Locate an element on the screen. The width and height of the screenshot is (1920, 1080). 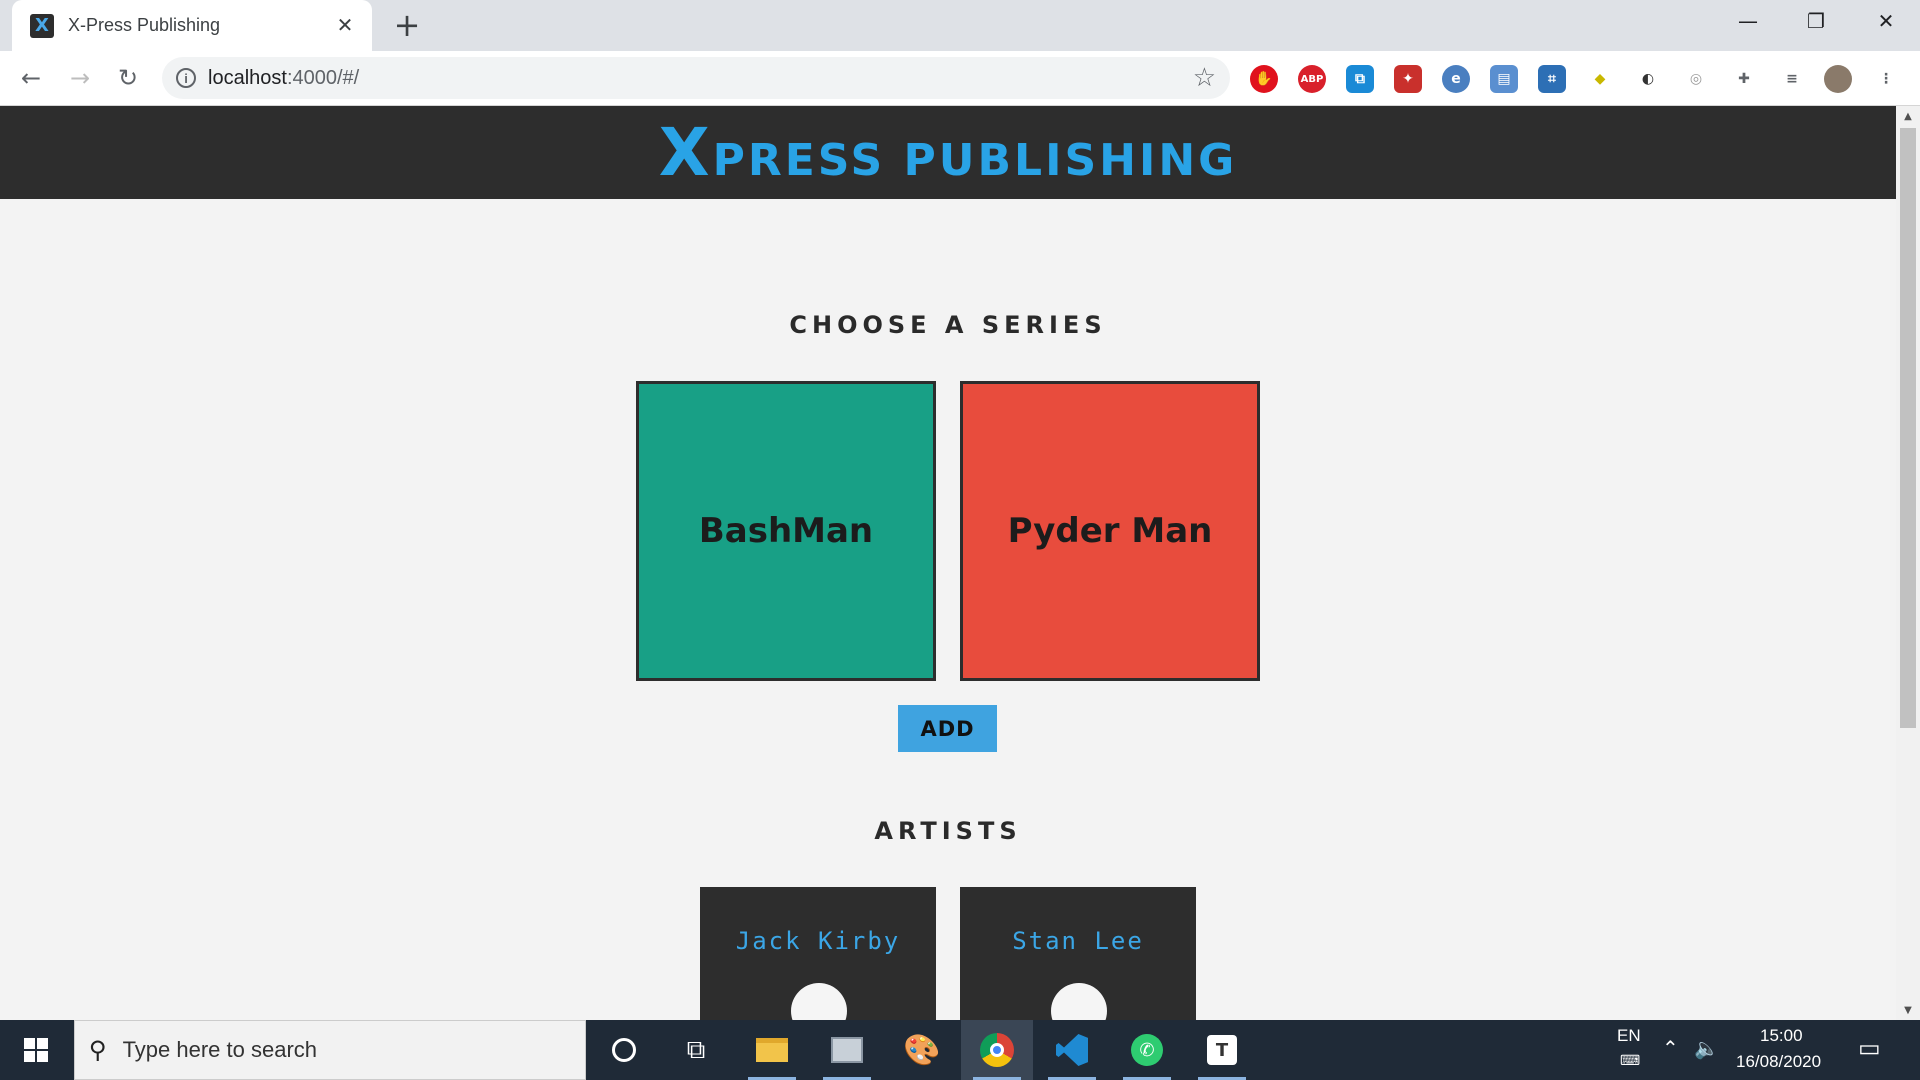
window-minimize-button: — is located at coordinates (1748, 21).